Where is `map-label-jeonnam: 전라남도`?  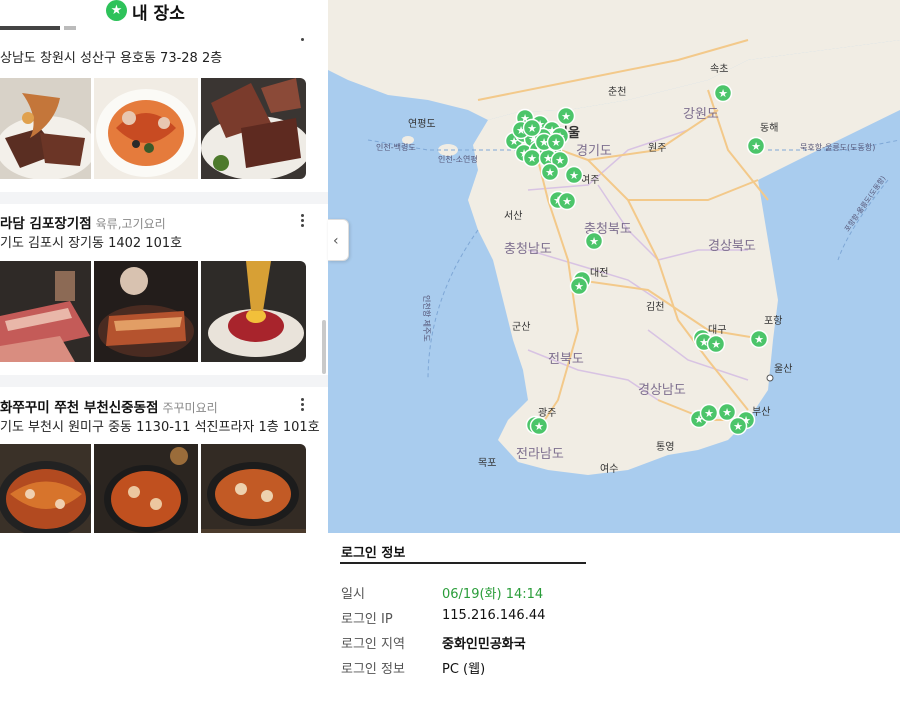
map-label-jeonnam: 전라남도 is located at coordinates (540, 454).